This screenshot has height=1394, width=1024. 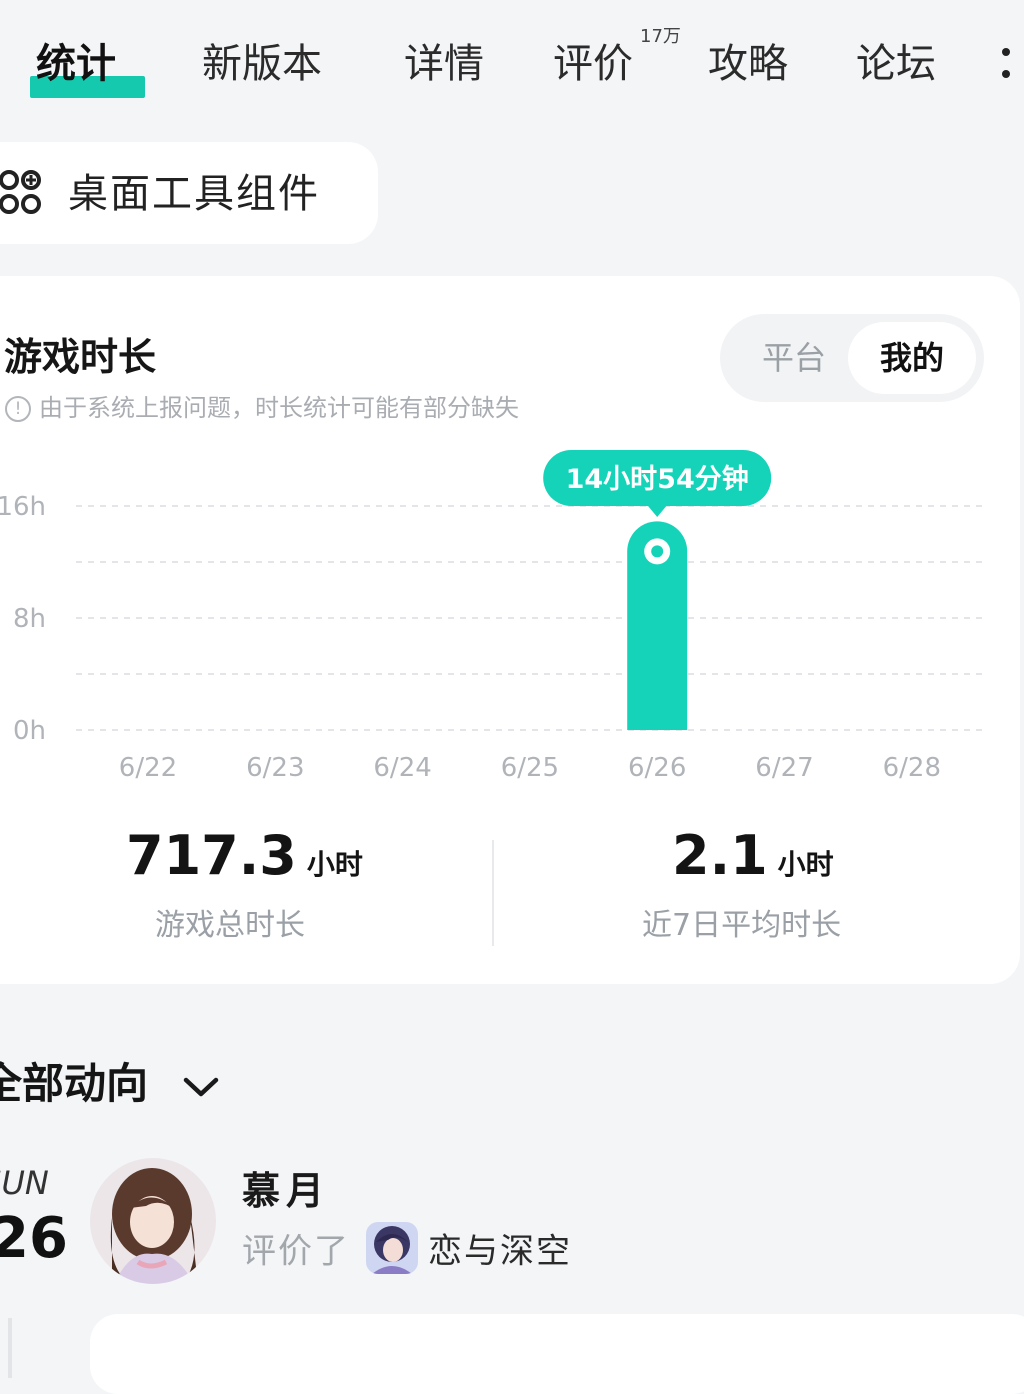 I want to click on tab-new-version: 新版本, so click(x=262, y=64).